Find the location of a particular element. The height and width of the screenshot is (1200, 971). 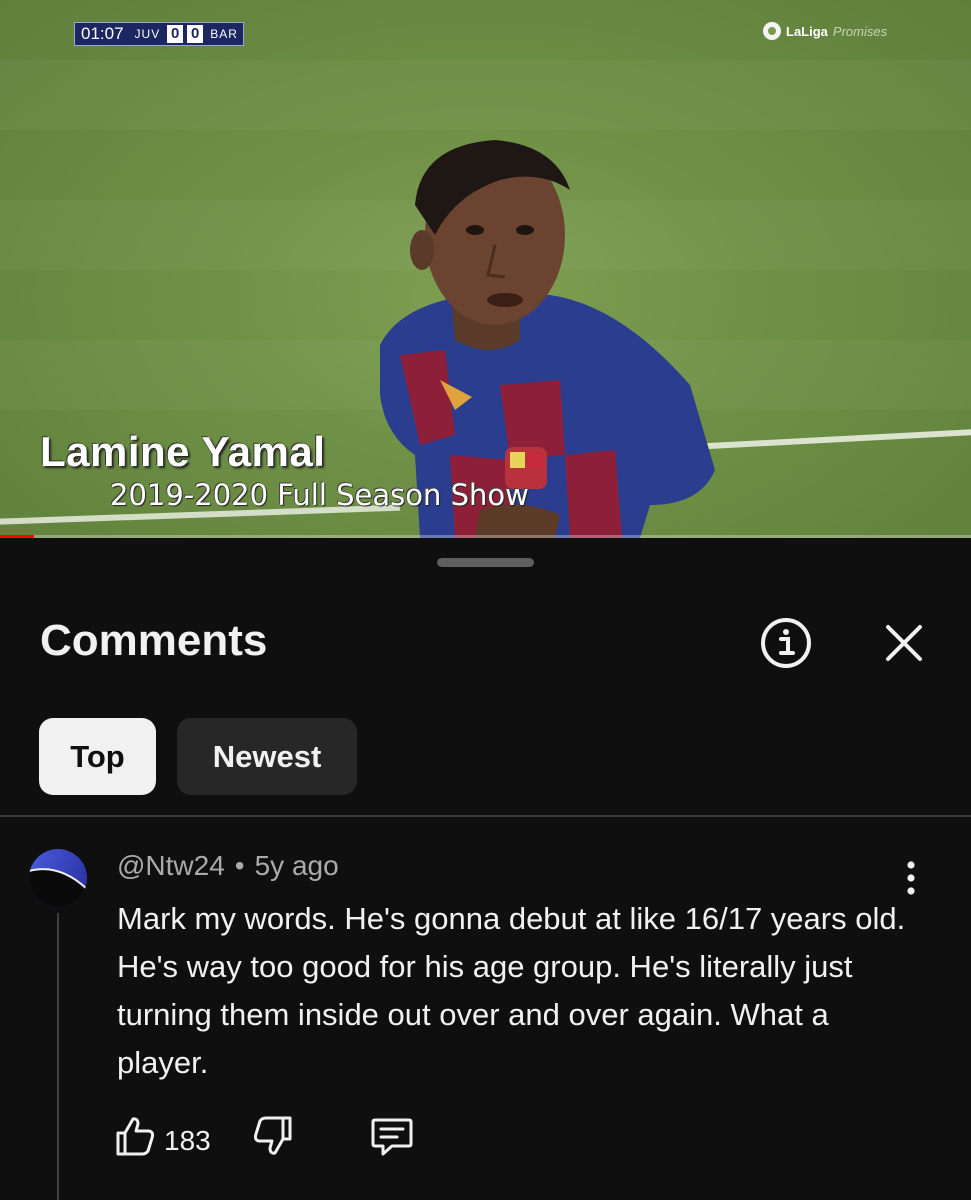

comments-title: Comments is located at coordinates (154, 640).